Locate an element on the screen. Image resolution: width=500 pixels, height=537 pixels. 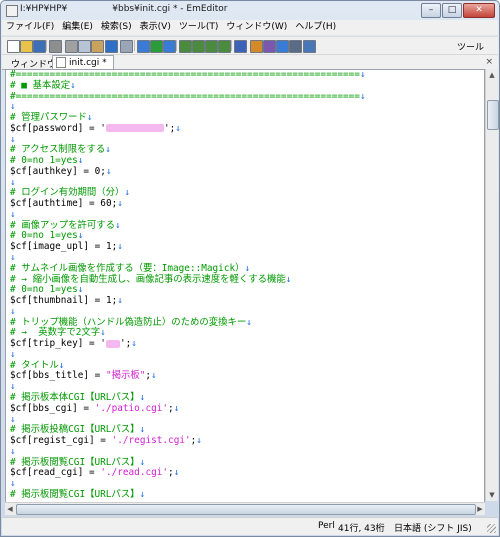
code-line: ↓ is located at coordinates (247, 355).